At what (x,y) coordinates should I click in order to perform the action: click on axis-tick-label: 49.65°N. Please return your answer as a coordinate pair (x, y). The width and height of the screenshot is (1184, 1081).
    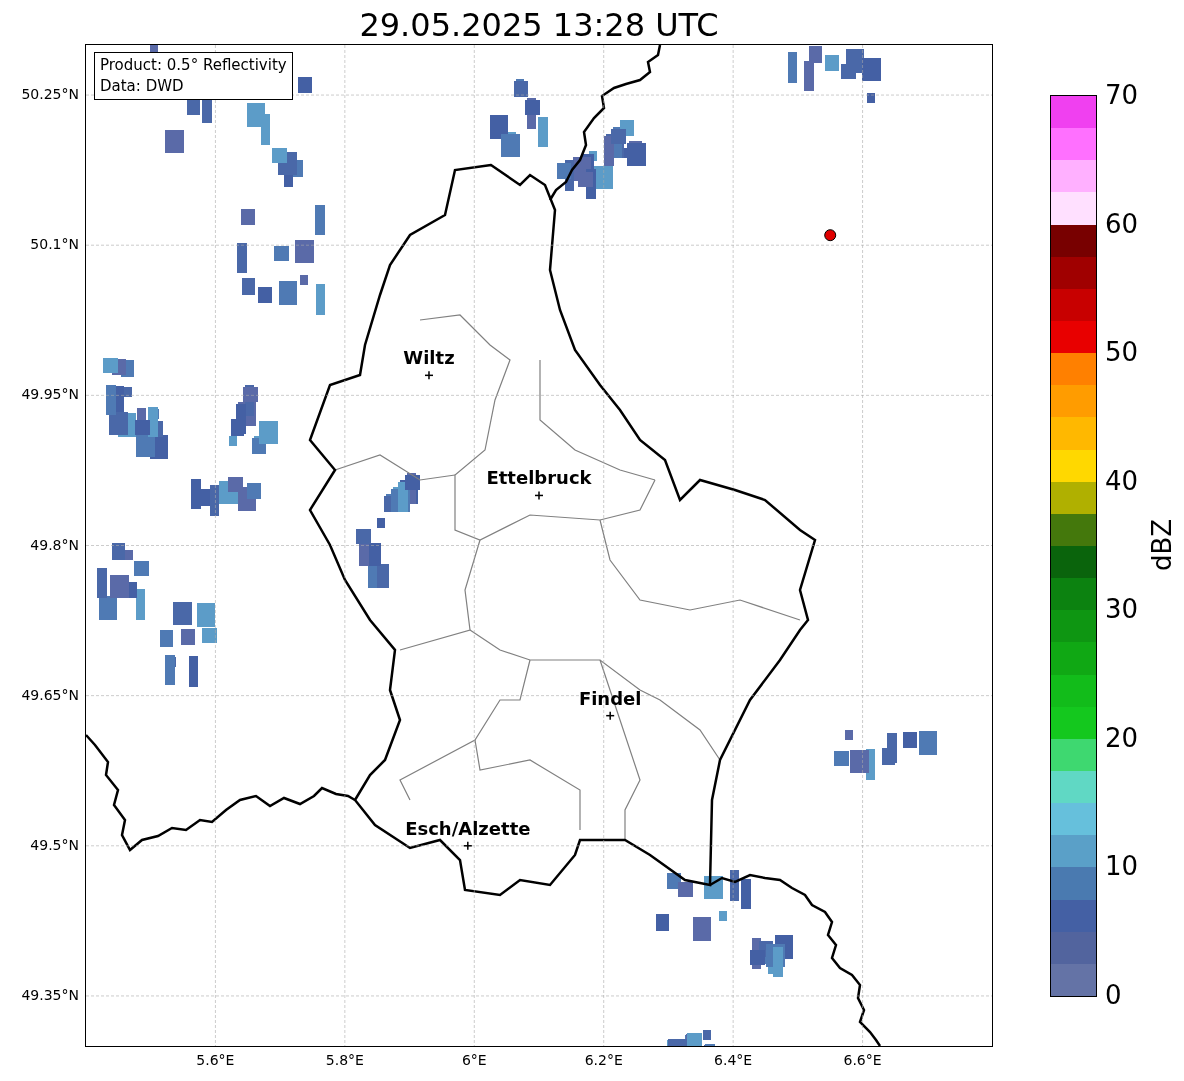
    Looking at the image, I should click on (50, 694).